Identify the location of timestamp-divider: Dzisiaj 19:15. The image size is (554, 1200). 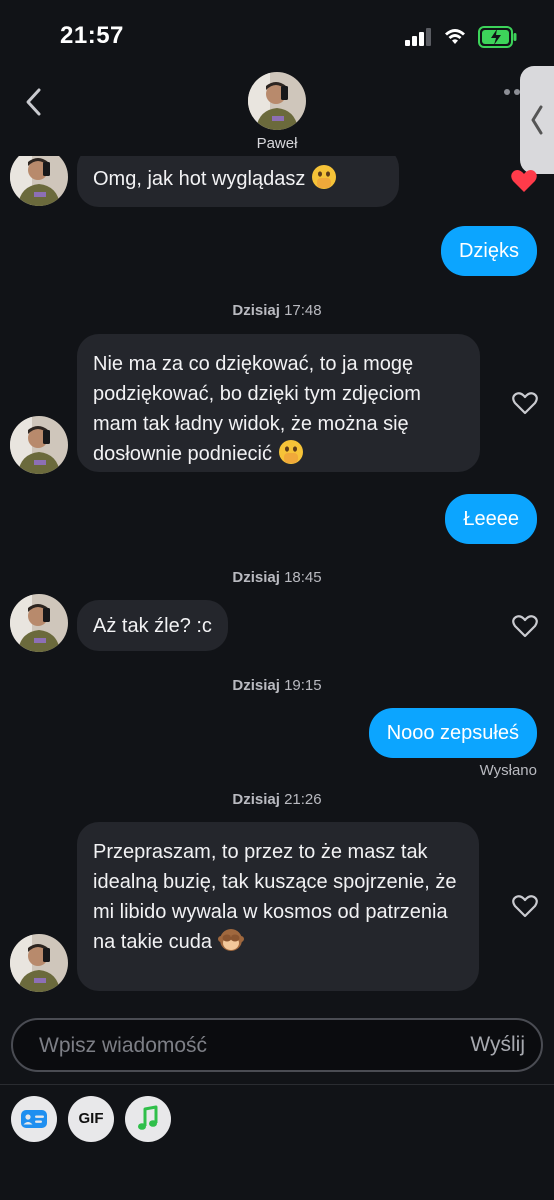
(277, 685).